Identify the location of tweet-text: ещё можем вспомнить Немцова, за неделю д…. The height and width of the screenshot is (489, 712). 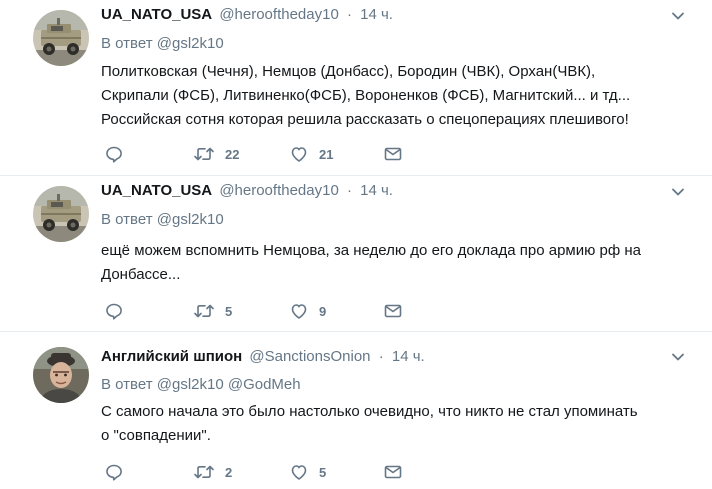
(401, 263).